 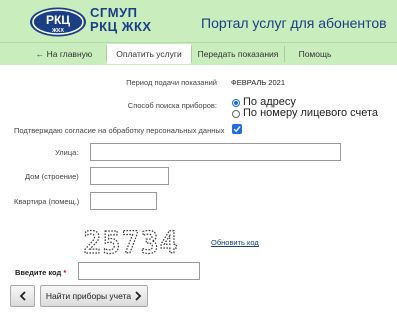 What do you see at coordinates (129, 176) in the screenshot?
I see `house-input` at bounding box center [129, 176].